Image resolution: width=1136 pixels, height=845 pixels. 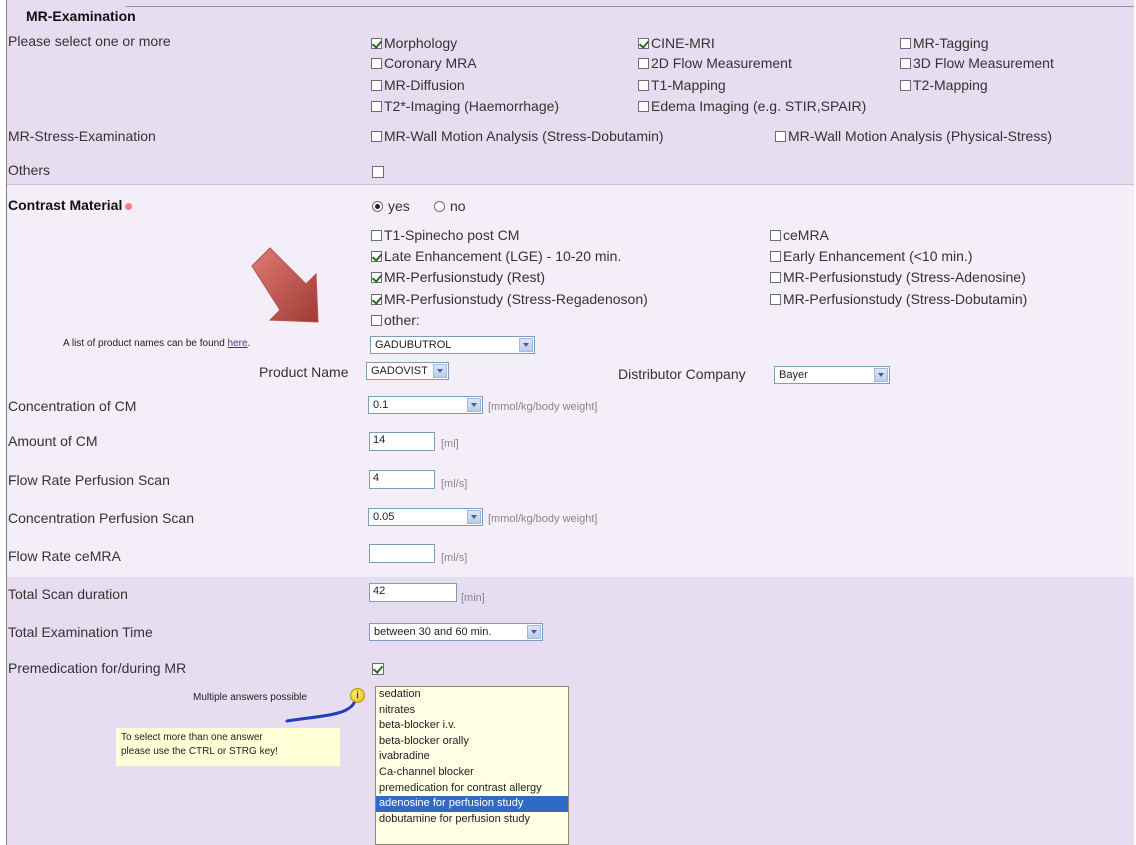 What do you see at coordinates (752, 106) in the screenshot?
I see `option-edema-imaging: Edema Imaging (e.g. STIR,SPAIR)` at bounding box center [752, 106].